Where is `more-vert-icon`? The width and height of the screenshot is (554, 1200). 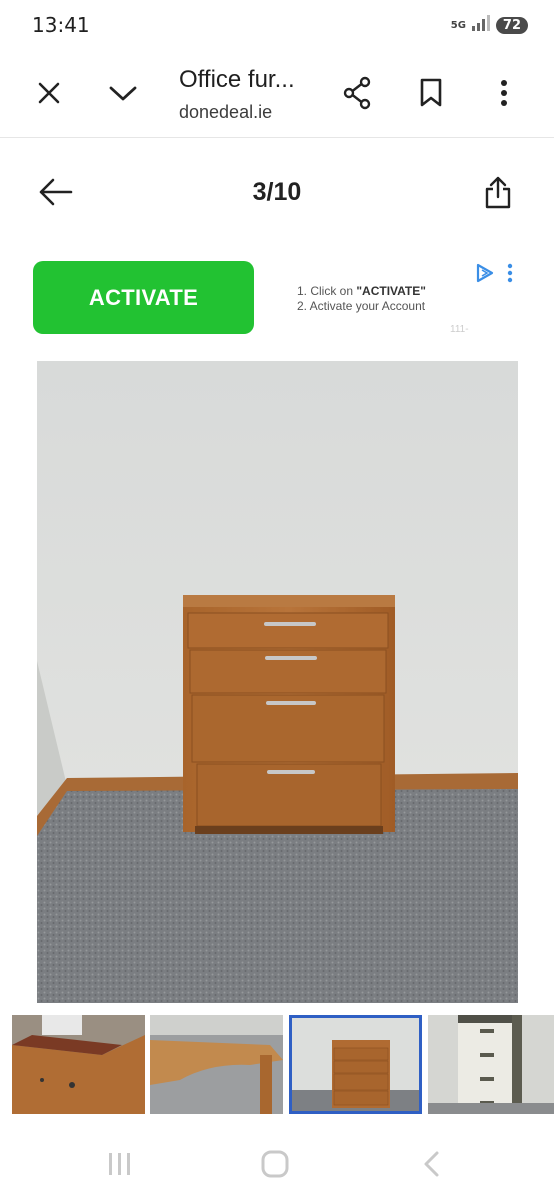 more-vert-icon is located at coordinates (504, 93).